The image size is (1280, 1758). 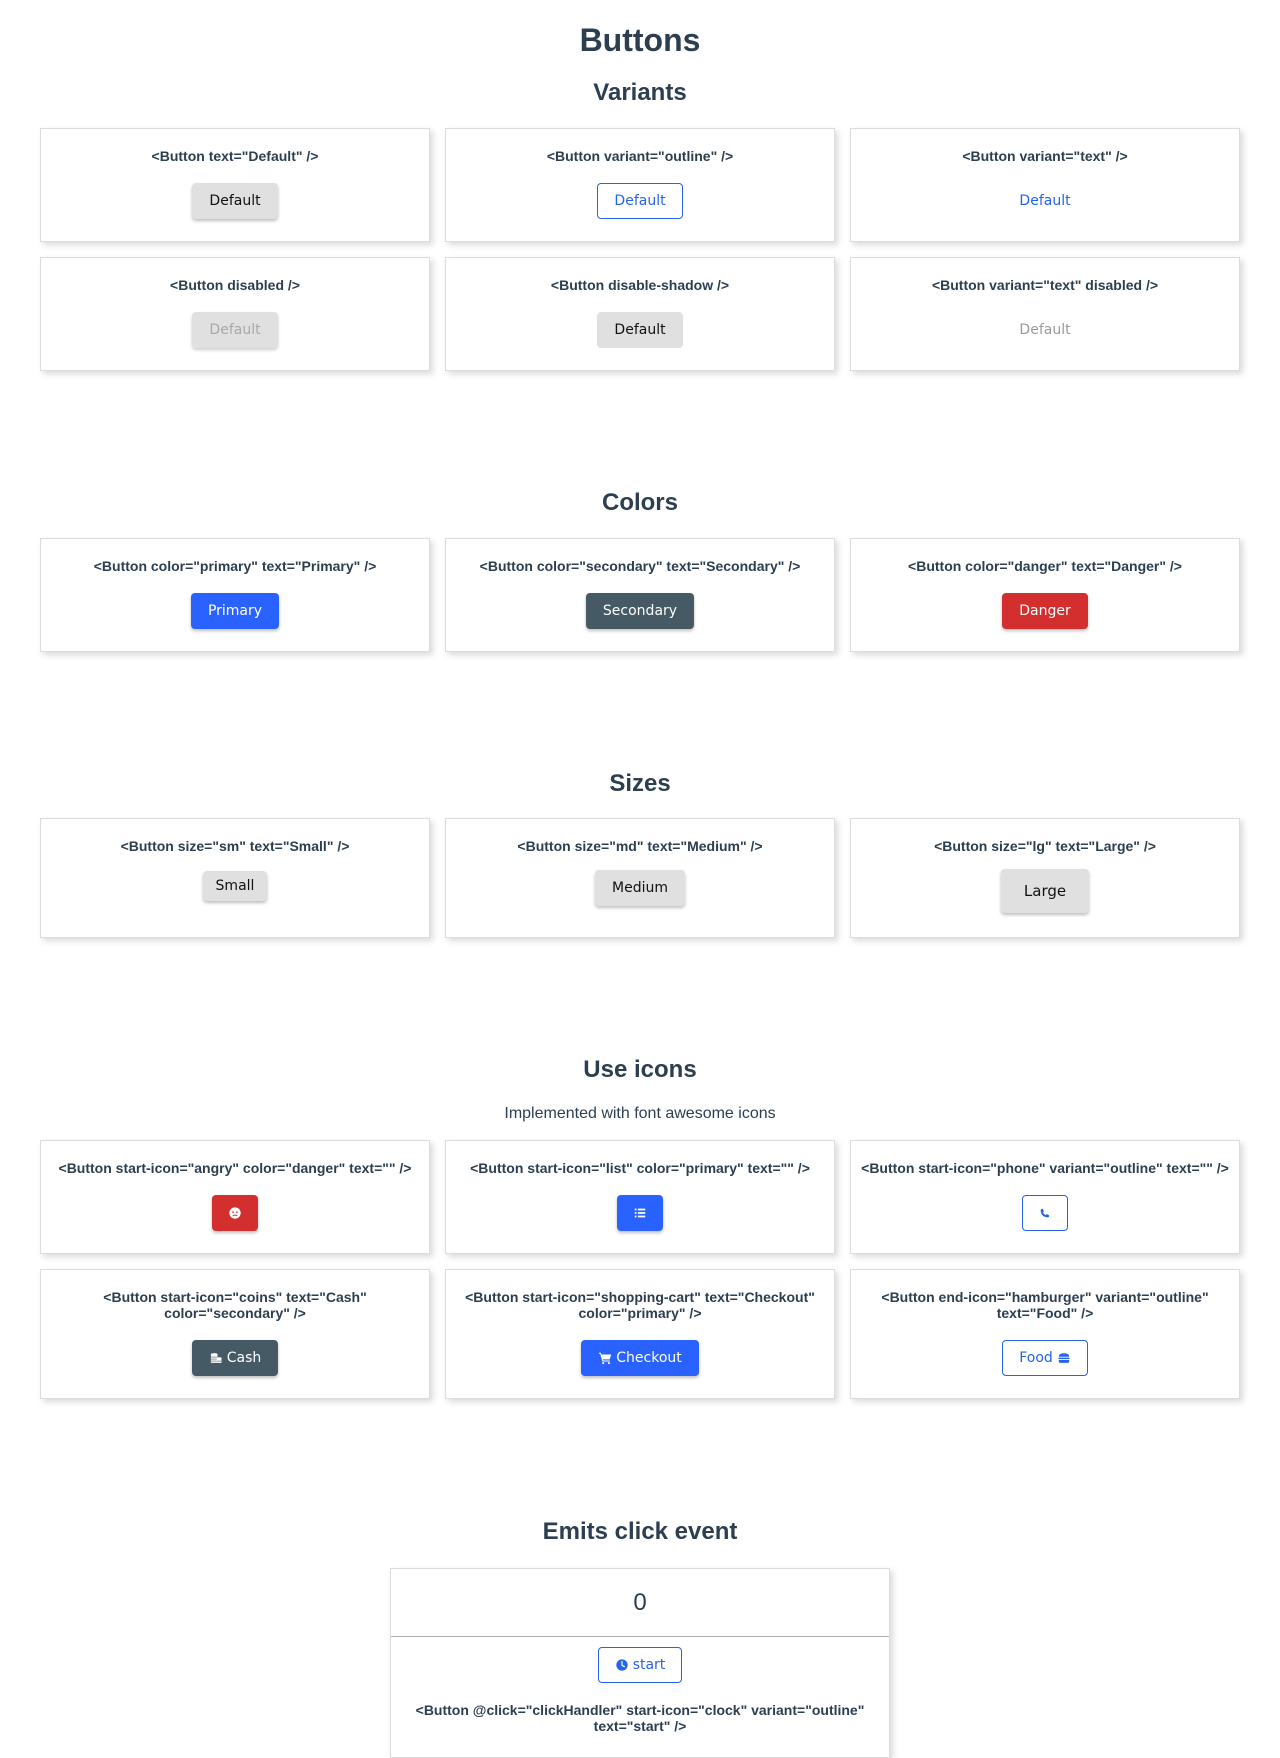 What do you see at coordinates (235, 846) in the screenshot?
I see `code-label: <Button size="sm" text="Small" />` at bounding box center [235, 846].